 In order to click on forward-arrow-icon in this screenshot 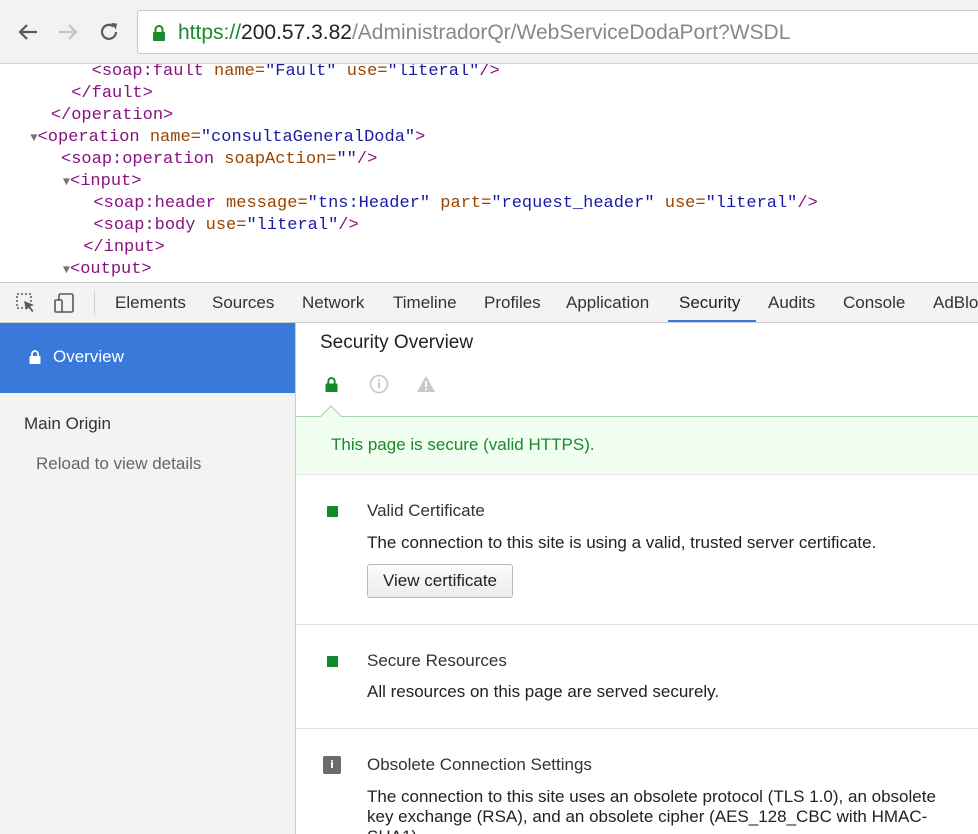, I will do `click(68, 32)`.